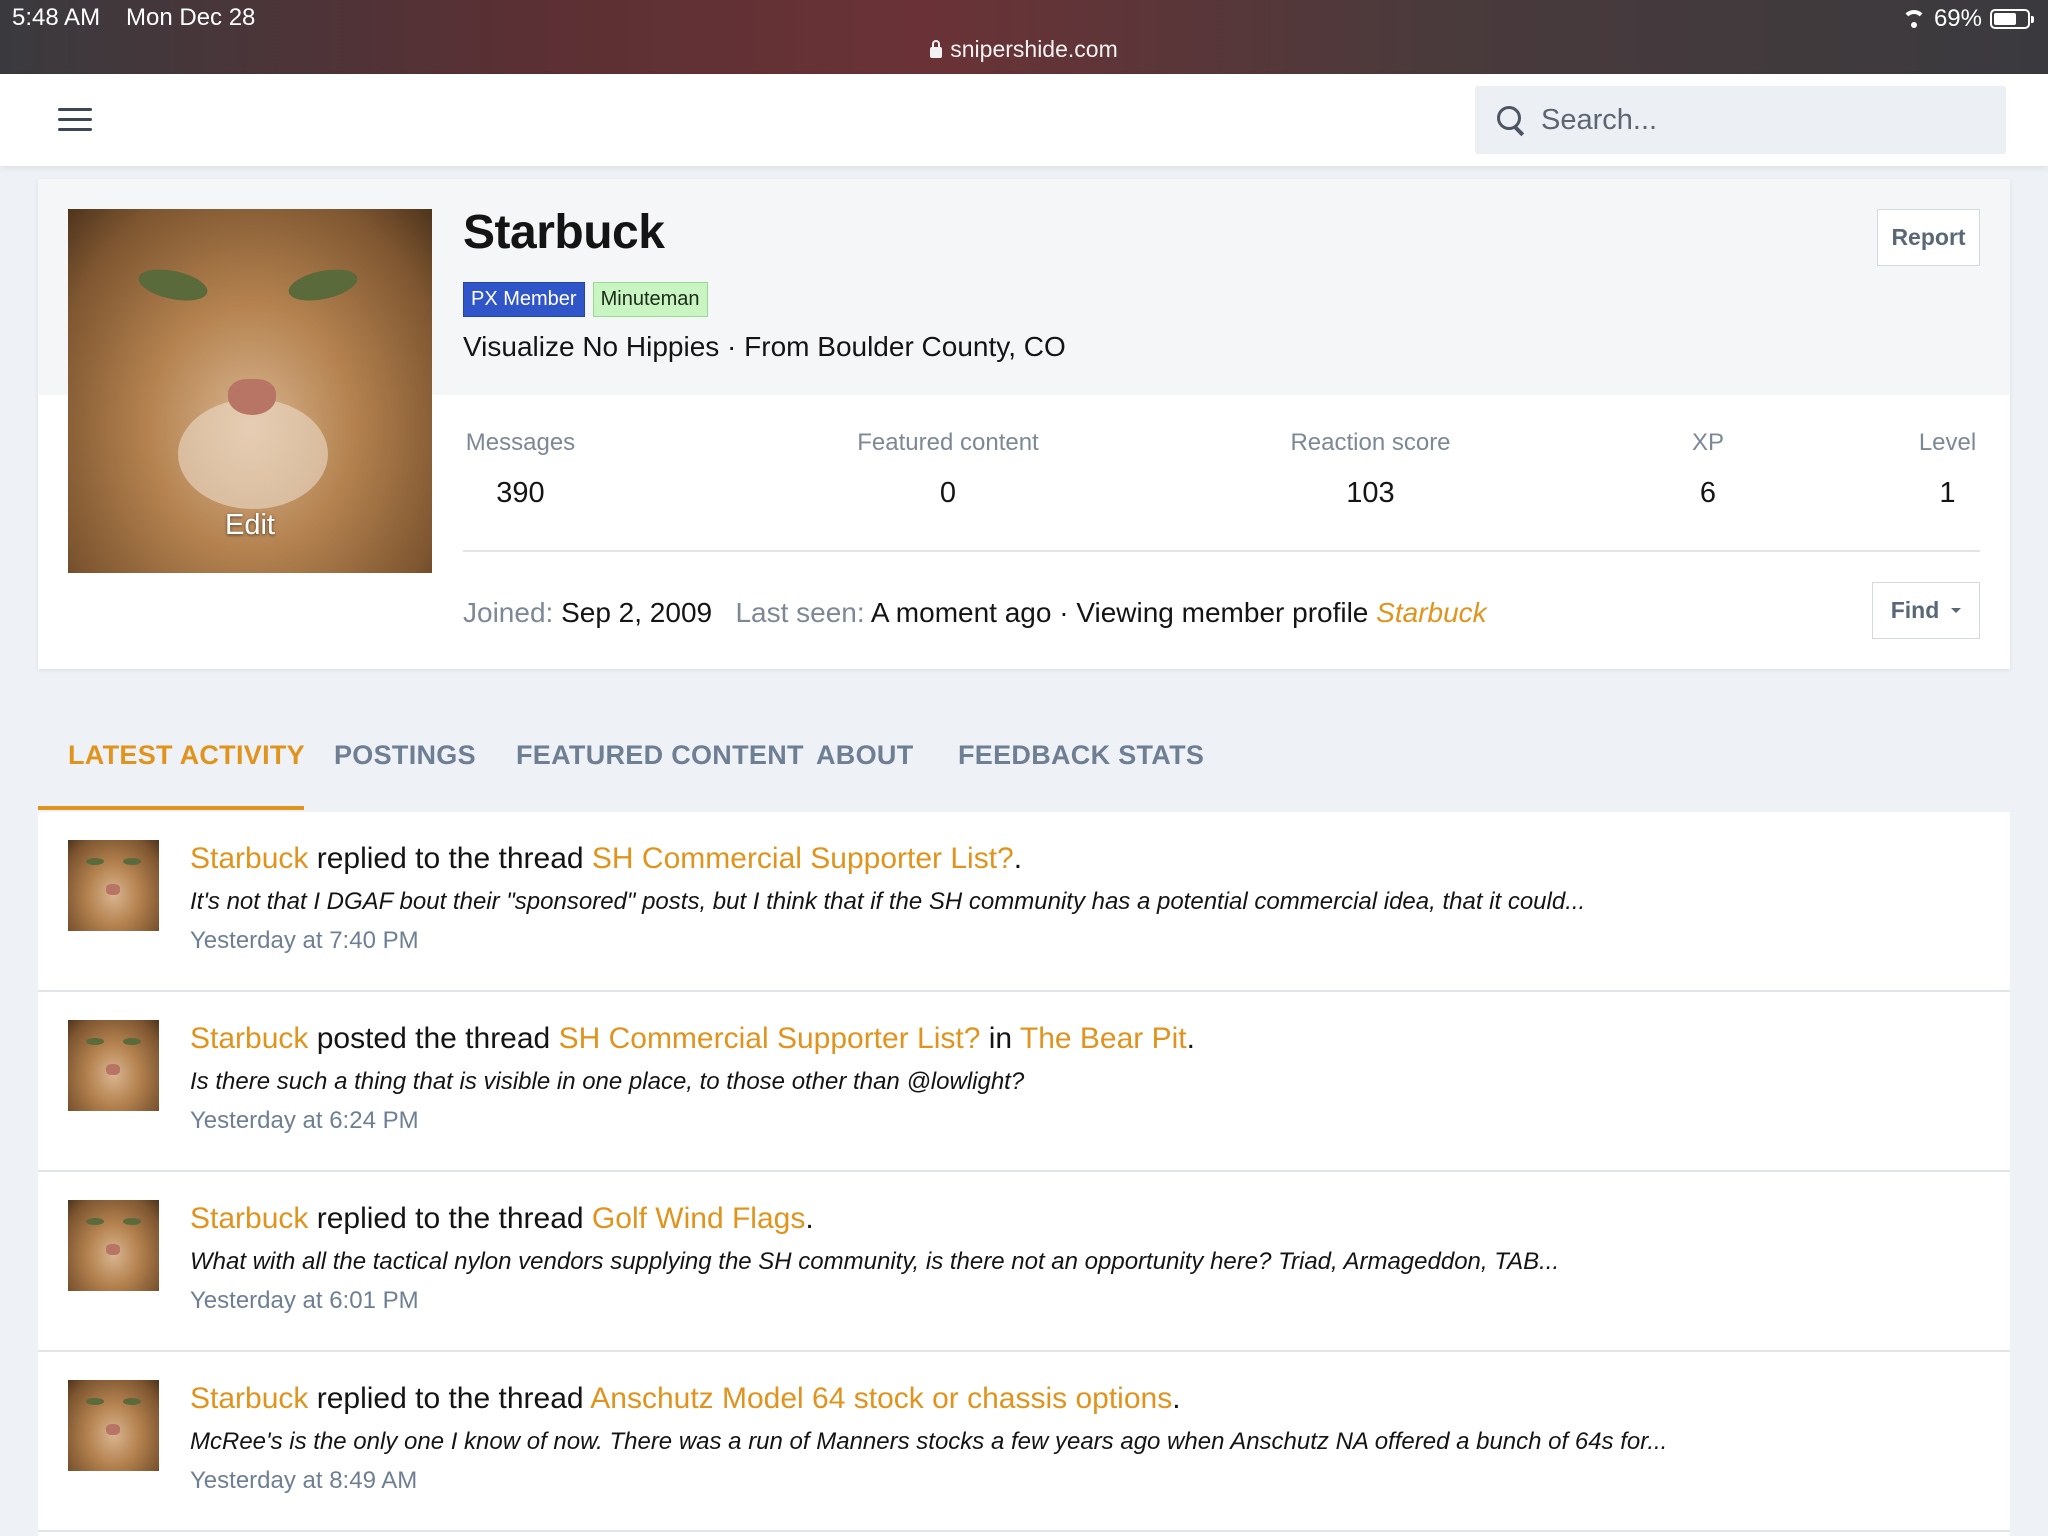 The image size is (2048, 1536). I want to click on active-tab-indicator, so click(171, 808).